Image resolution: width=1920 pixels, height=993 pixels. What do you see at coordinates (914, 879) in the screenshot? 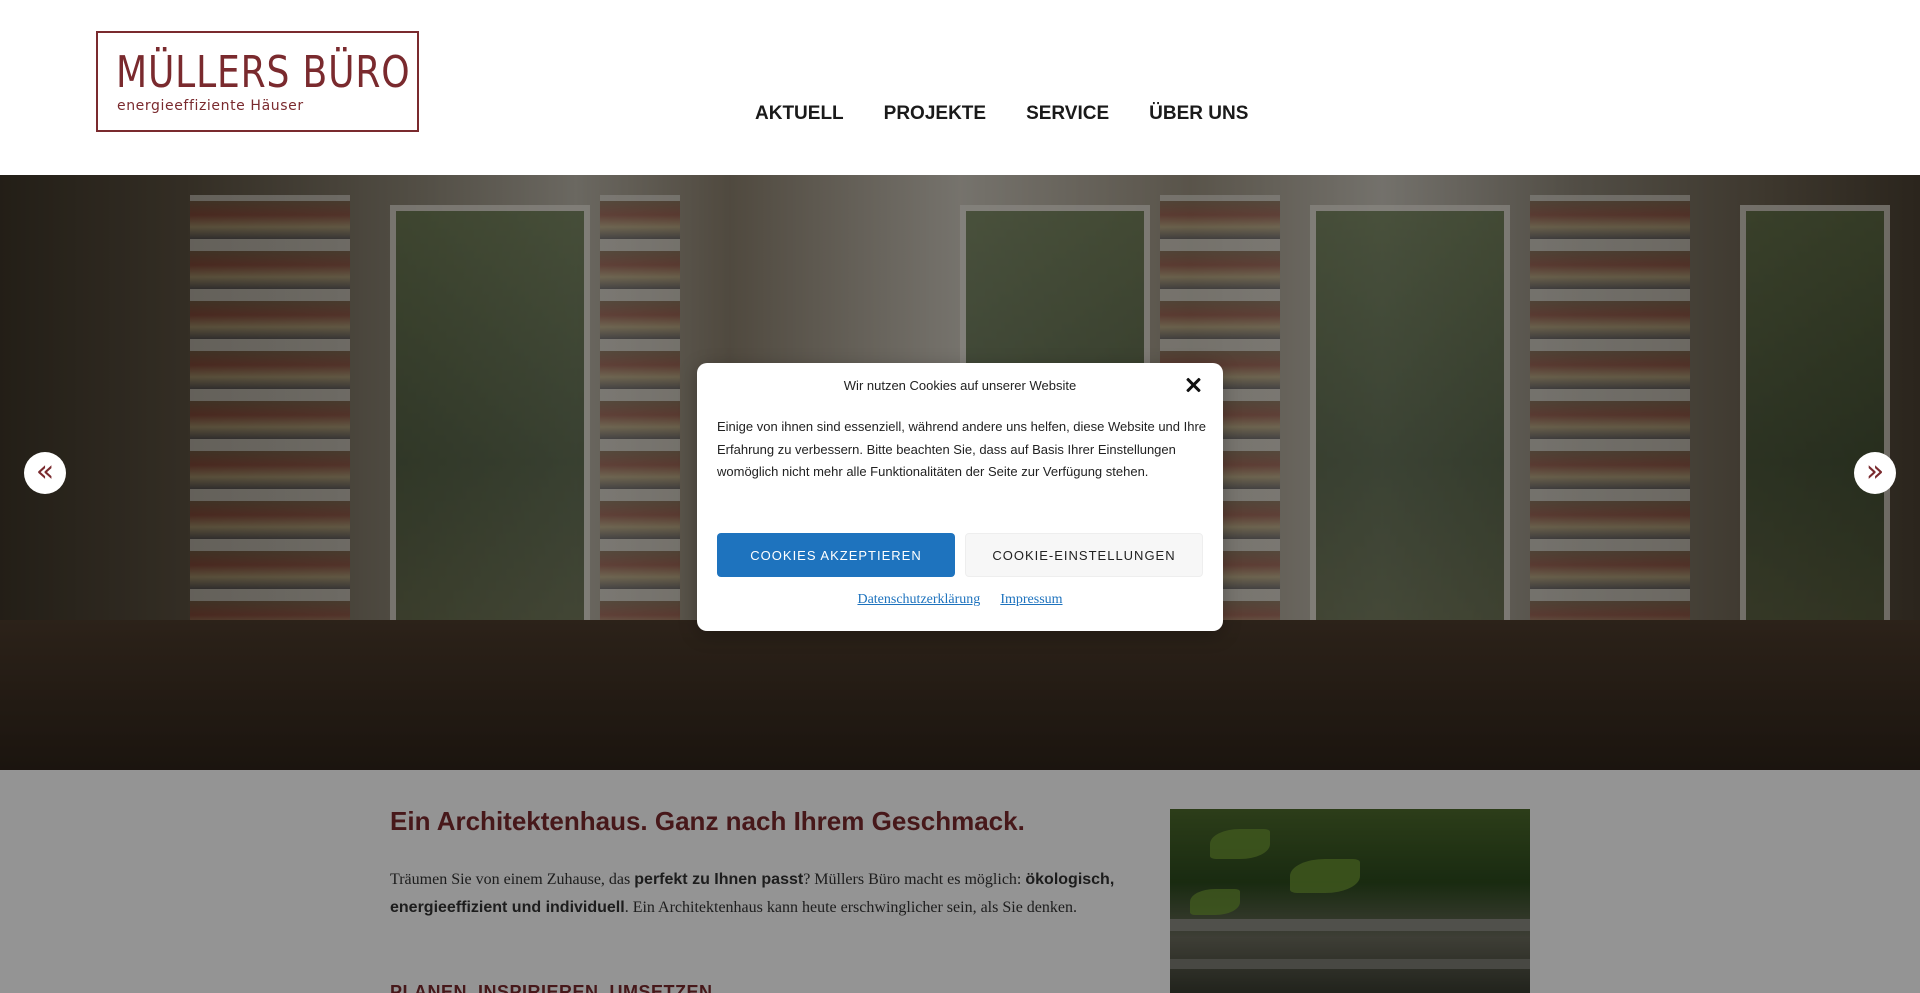
I see `intro-text-part: ? Müllers Büro macht es möglich:` at bounding box center [914, 879].